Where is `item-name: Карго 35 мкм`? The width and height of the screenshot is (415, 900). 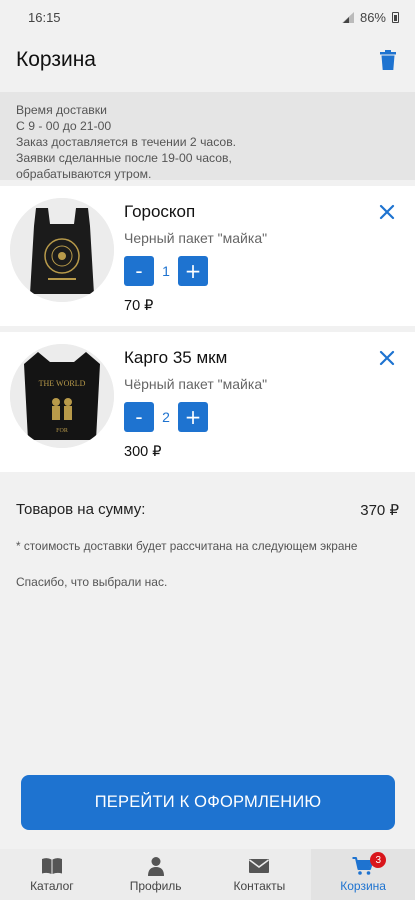
item-name: Карго 35 мкм is located at coordinates (176, 357).